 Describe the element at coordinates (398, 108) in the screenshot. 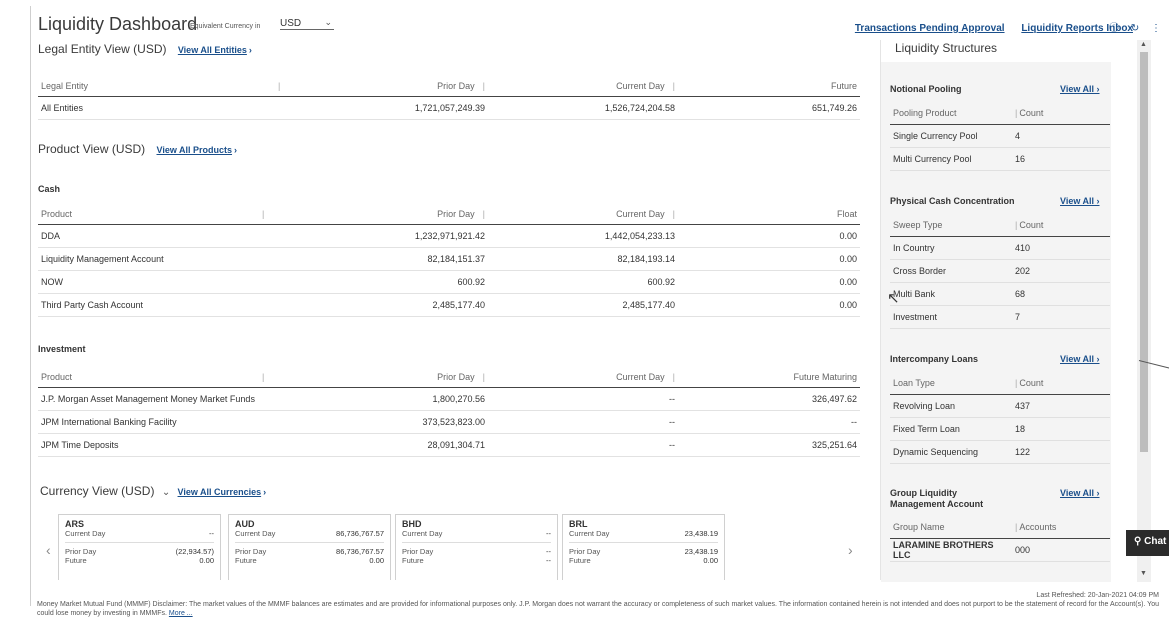

I see `cell: 1,721,057,249.39` at that location.